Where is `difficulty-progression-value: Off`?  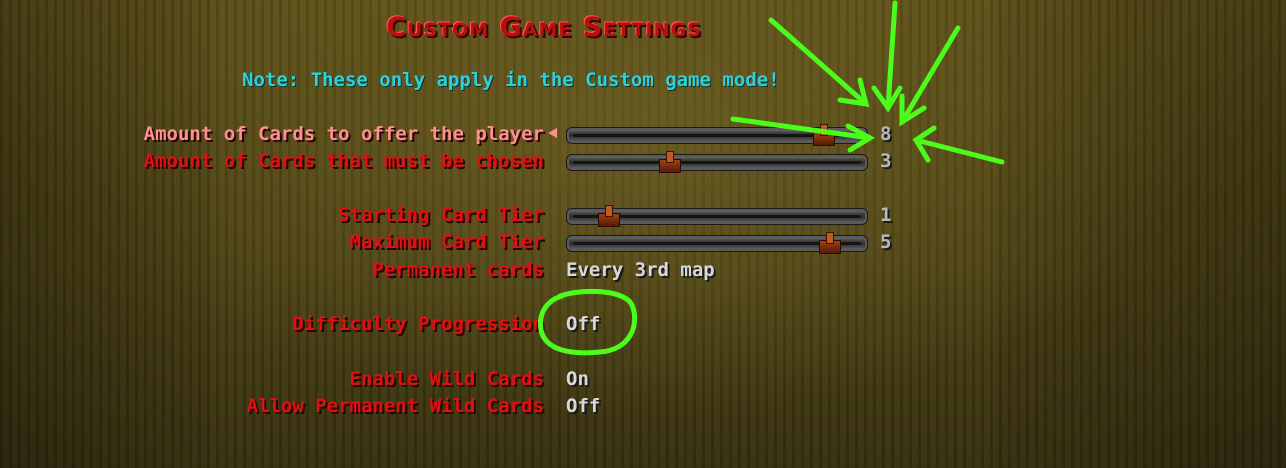 difficulty-progression-value: Off is located at coordinates (583, 324).